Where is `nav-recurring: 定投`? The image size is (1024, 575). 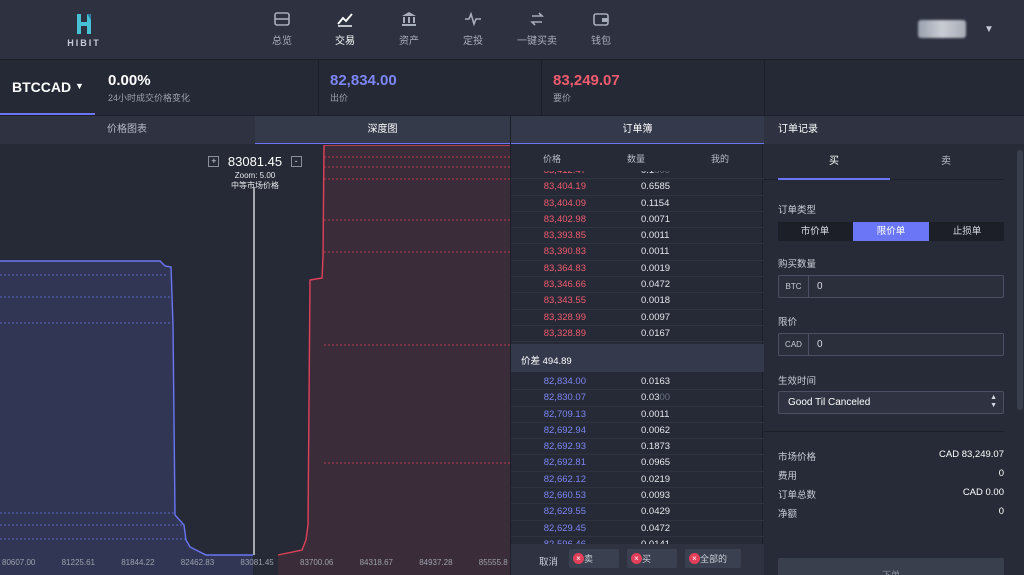 nav-recurring: 定投 is located at coordinates (473, 28).